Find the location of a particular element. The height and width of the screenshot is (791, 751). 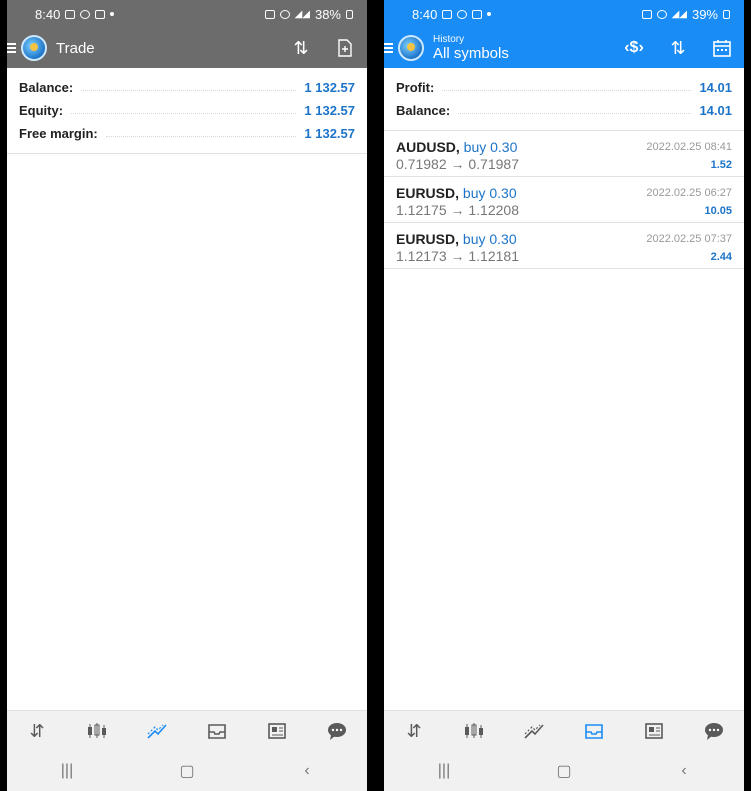

page-title: Trade is located at coordinates (75, 48).